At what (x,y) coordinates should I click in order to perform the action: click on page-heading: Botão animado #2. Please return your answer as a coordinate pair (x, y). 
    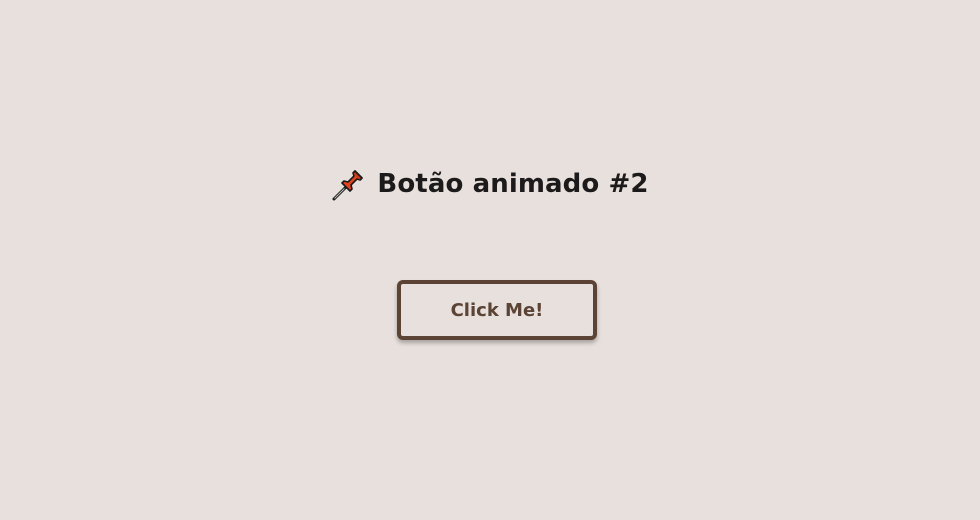
    Looking at the image, I should click on (490, 184).